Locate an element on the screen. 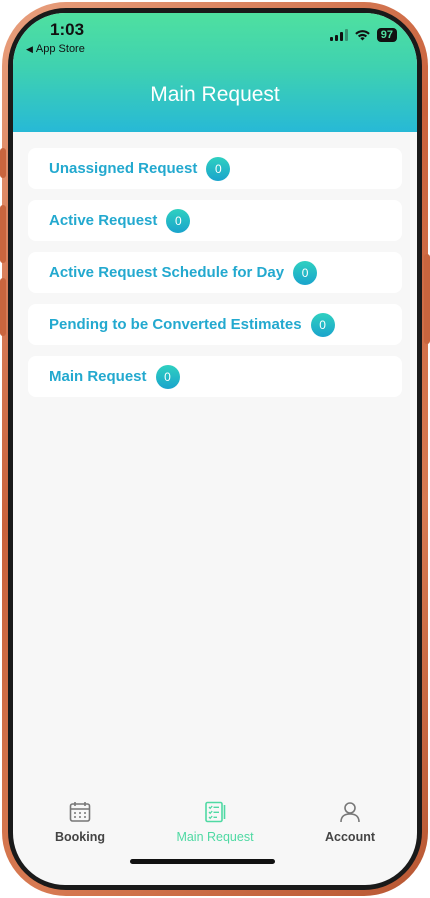 The image size is (430, 898). status-indicators: 97 is located at coordinates (363, 35).